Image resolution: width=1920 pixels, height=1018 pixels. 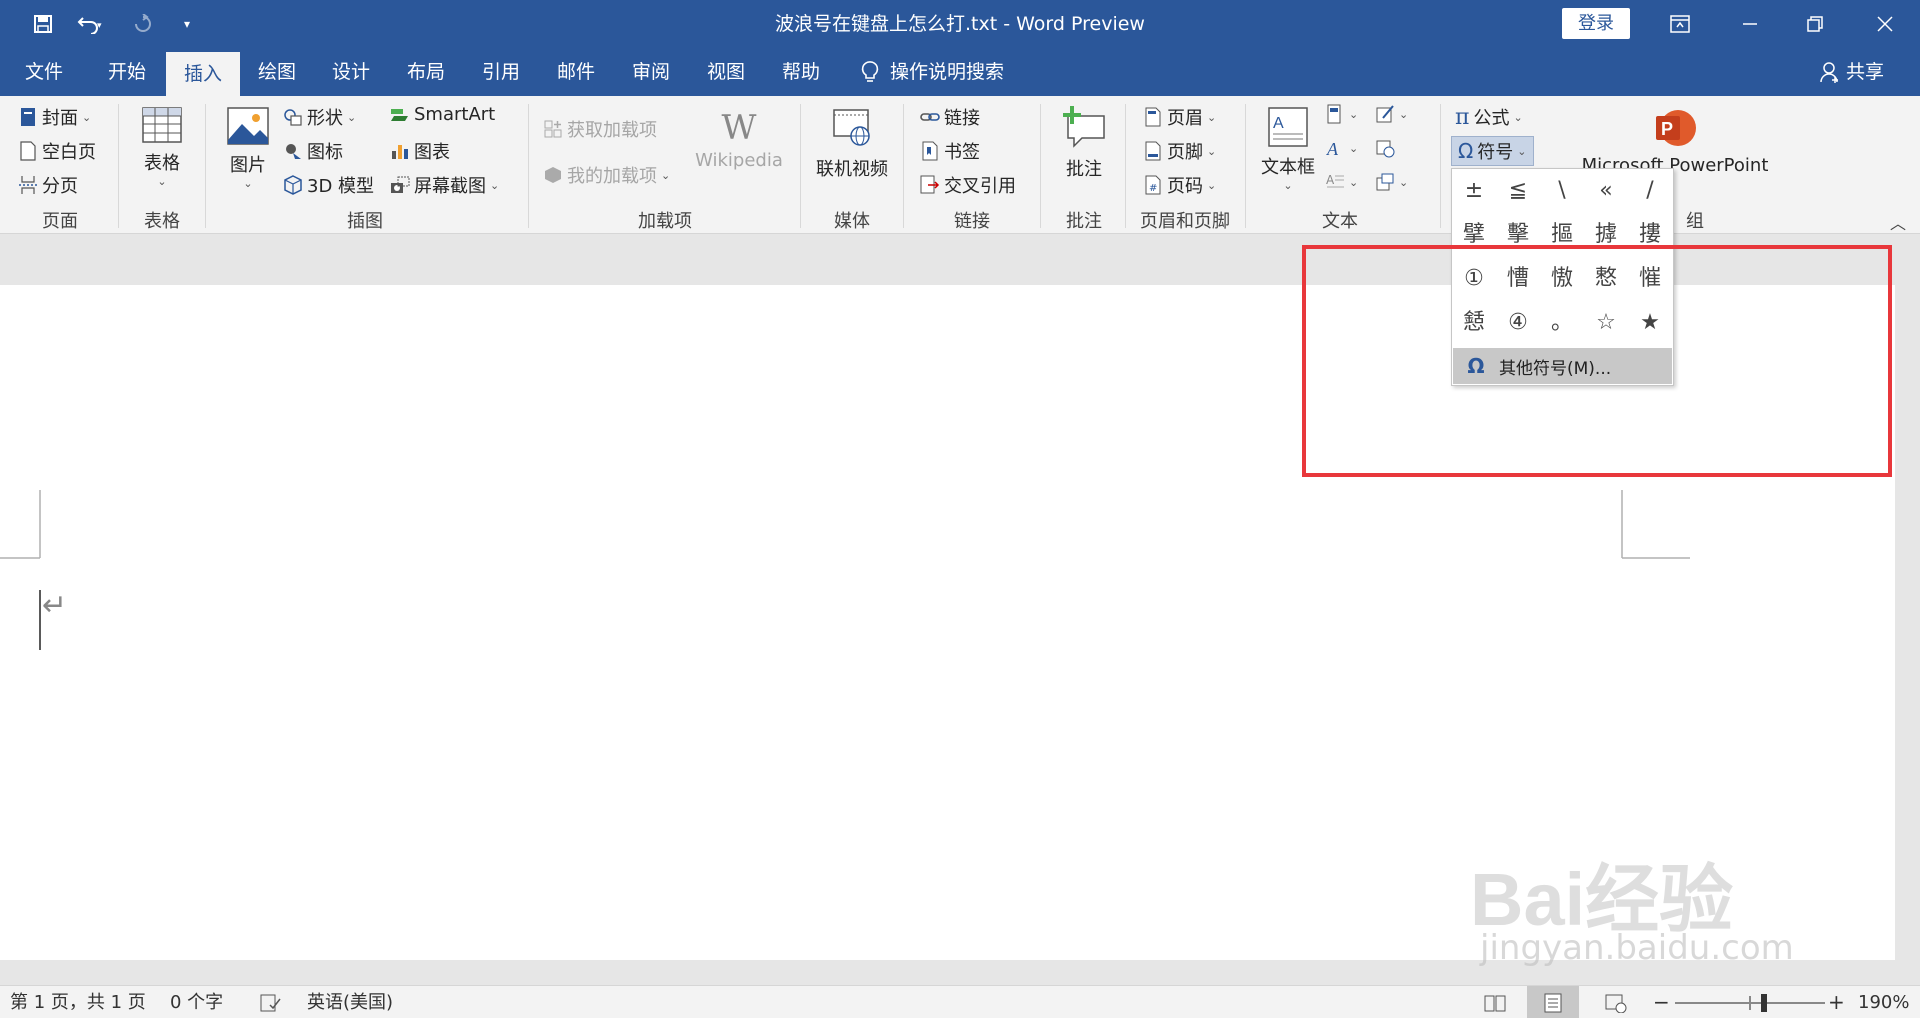 I want to click on bookmark-label: 书签, so click(x=962, y=152).